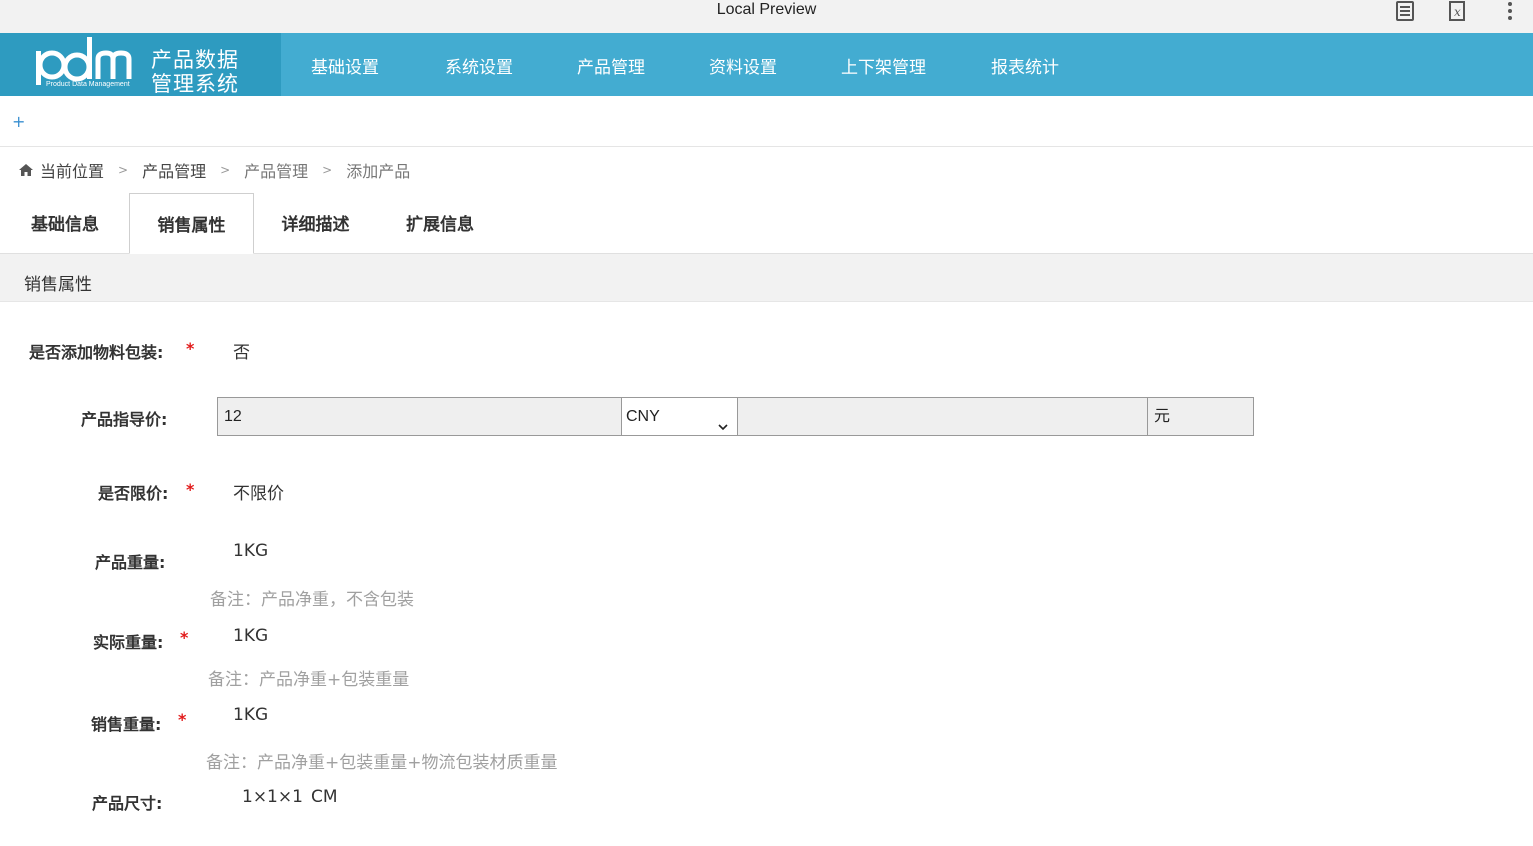  I want to click on product-weight-note: 备注：产品净重，不含包装, so click(312, 600).